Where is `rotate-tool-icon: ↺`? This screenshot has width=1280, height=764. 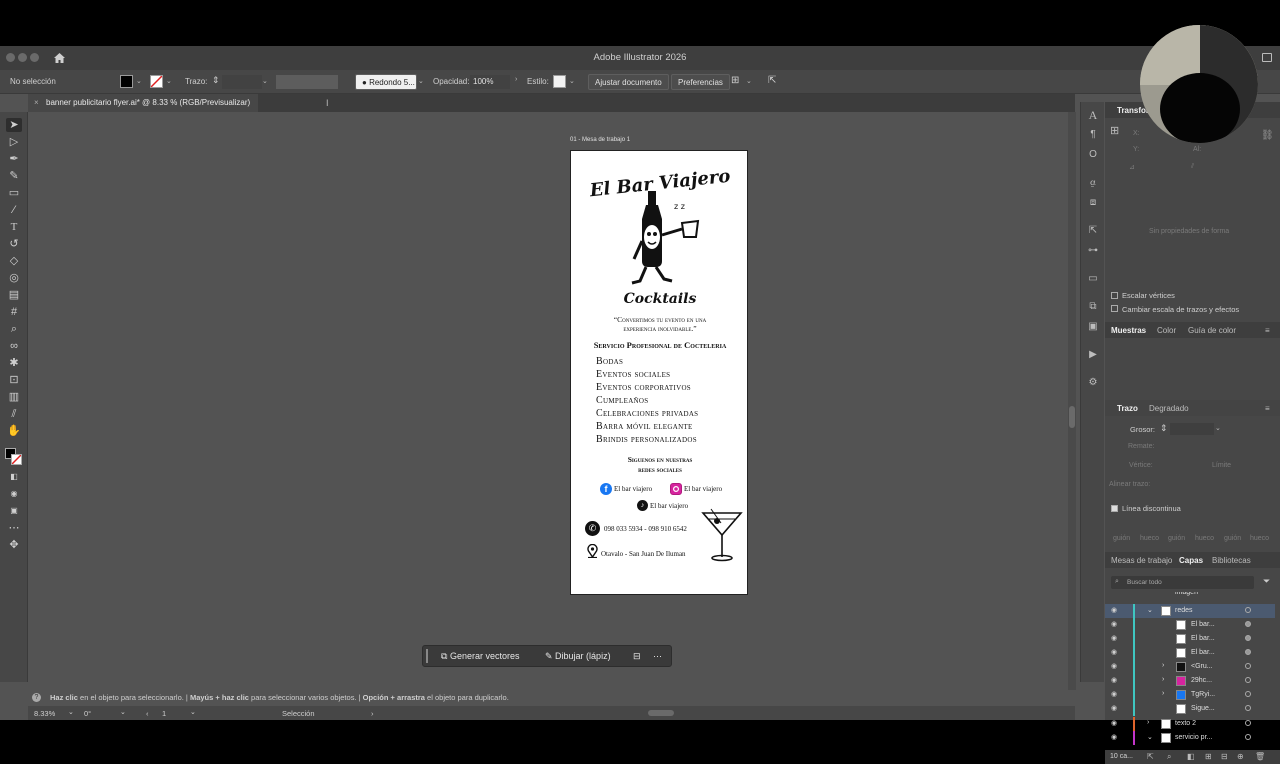
rotate-tool-icon: ↺ is located at coordinates (14, 244).